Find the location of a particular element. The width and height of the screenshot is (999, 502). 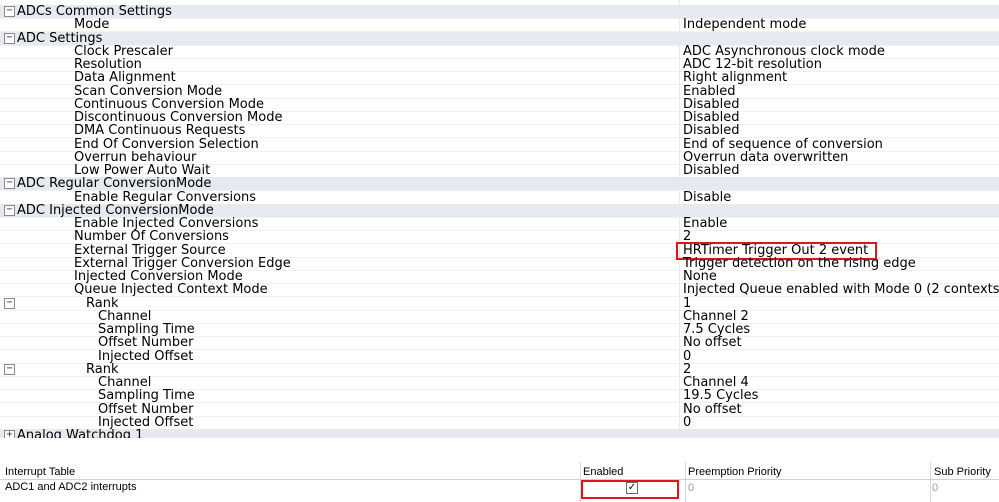

parameter-value: Trigger detection on the rising edge is located at coordinates (799, 263).